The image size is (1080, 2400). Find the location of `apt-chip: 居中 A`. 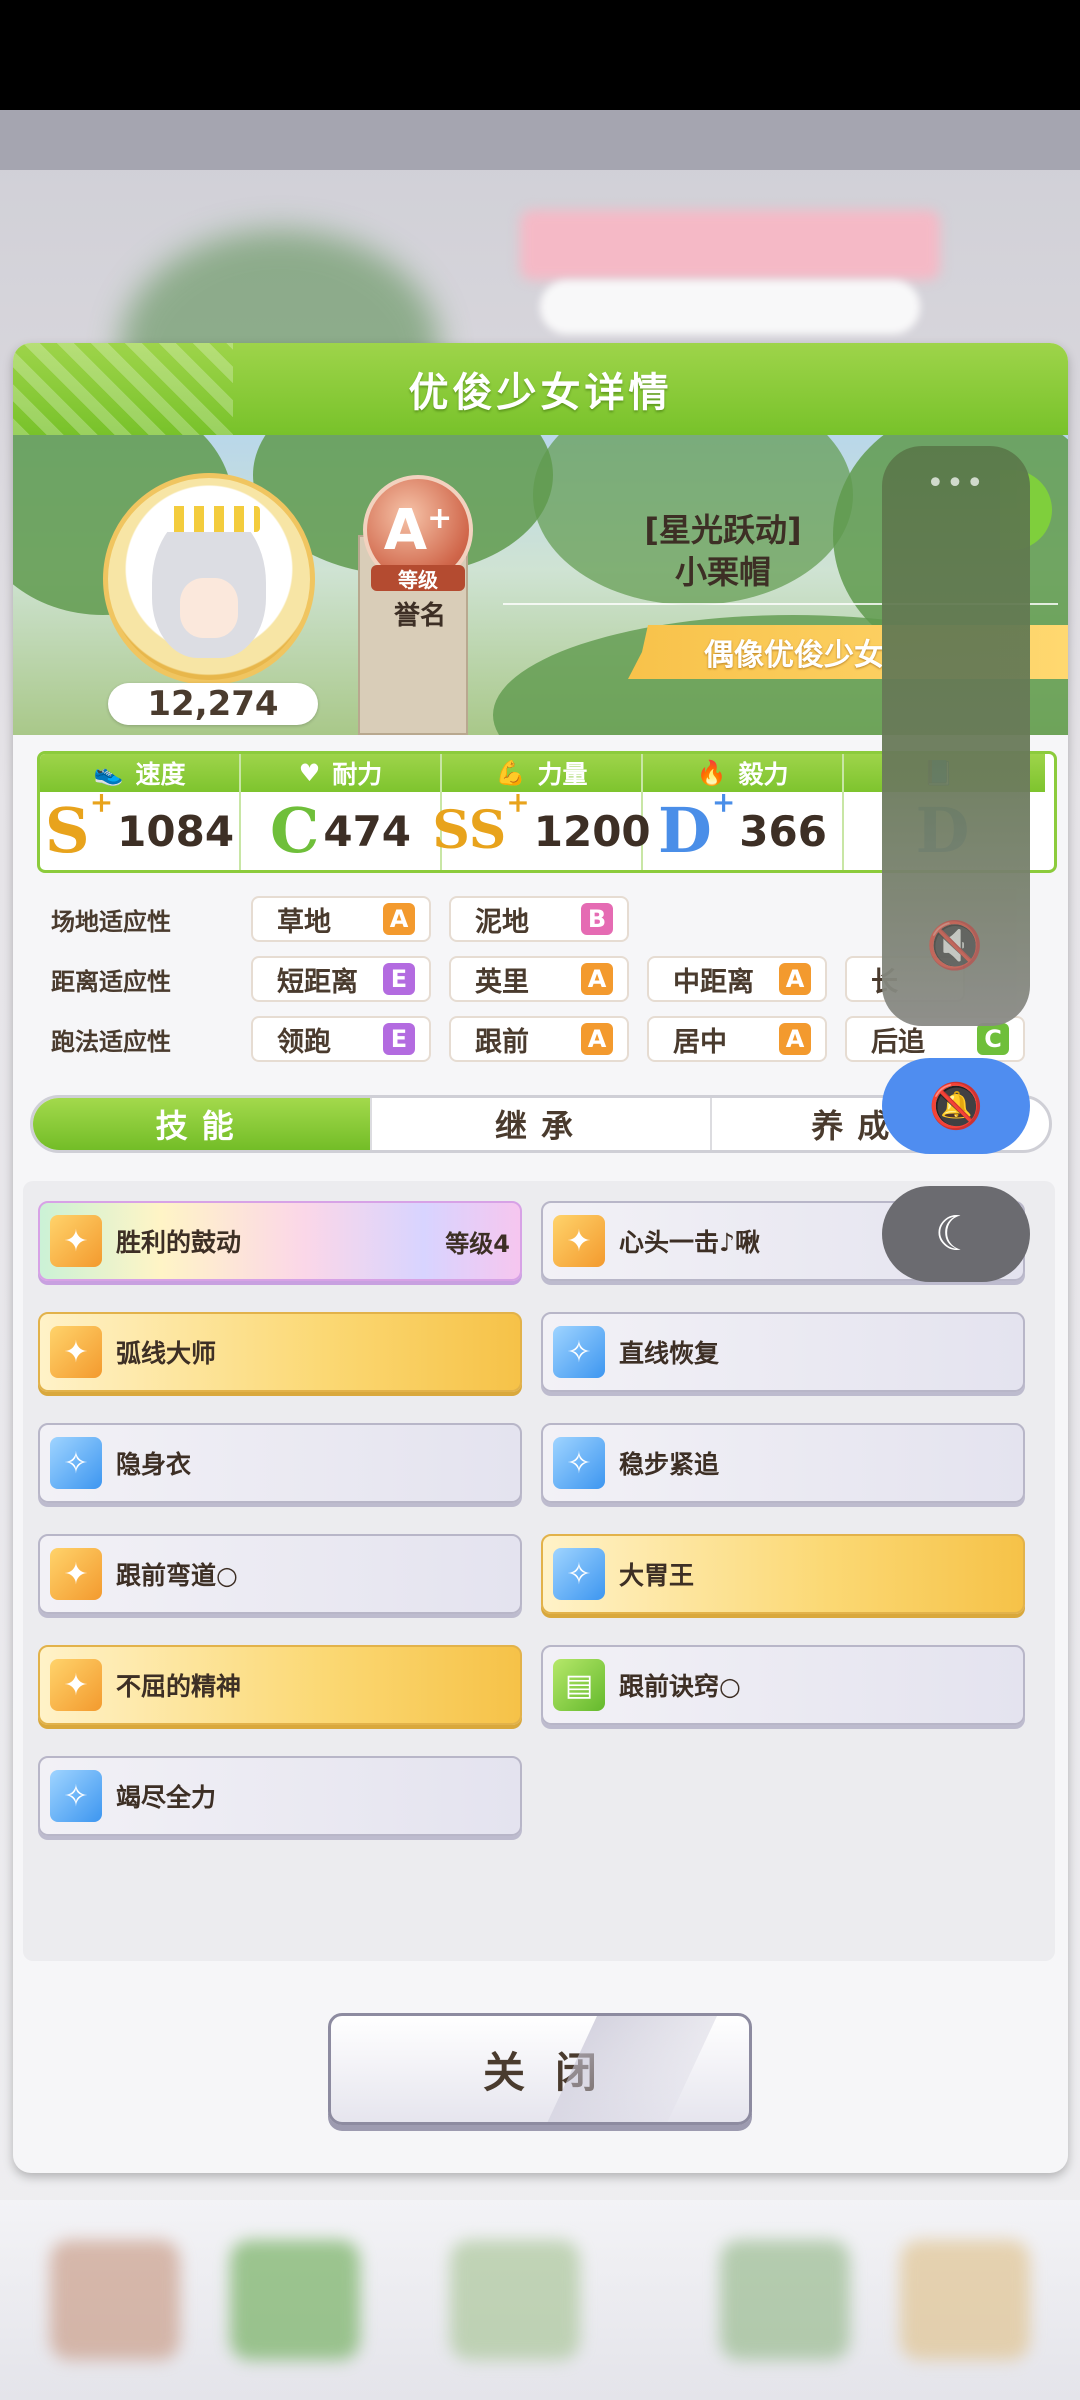

apt-chip: 居中 A is located at coordinates (737, 1039).